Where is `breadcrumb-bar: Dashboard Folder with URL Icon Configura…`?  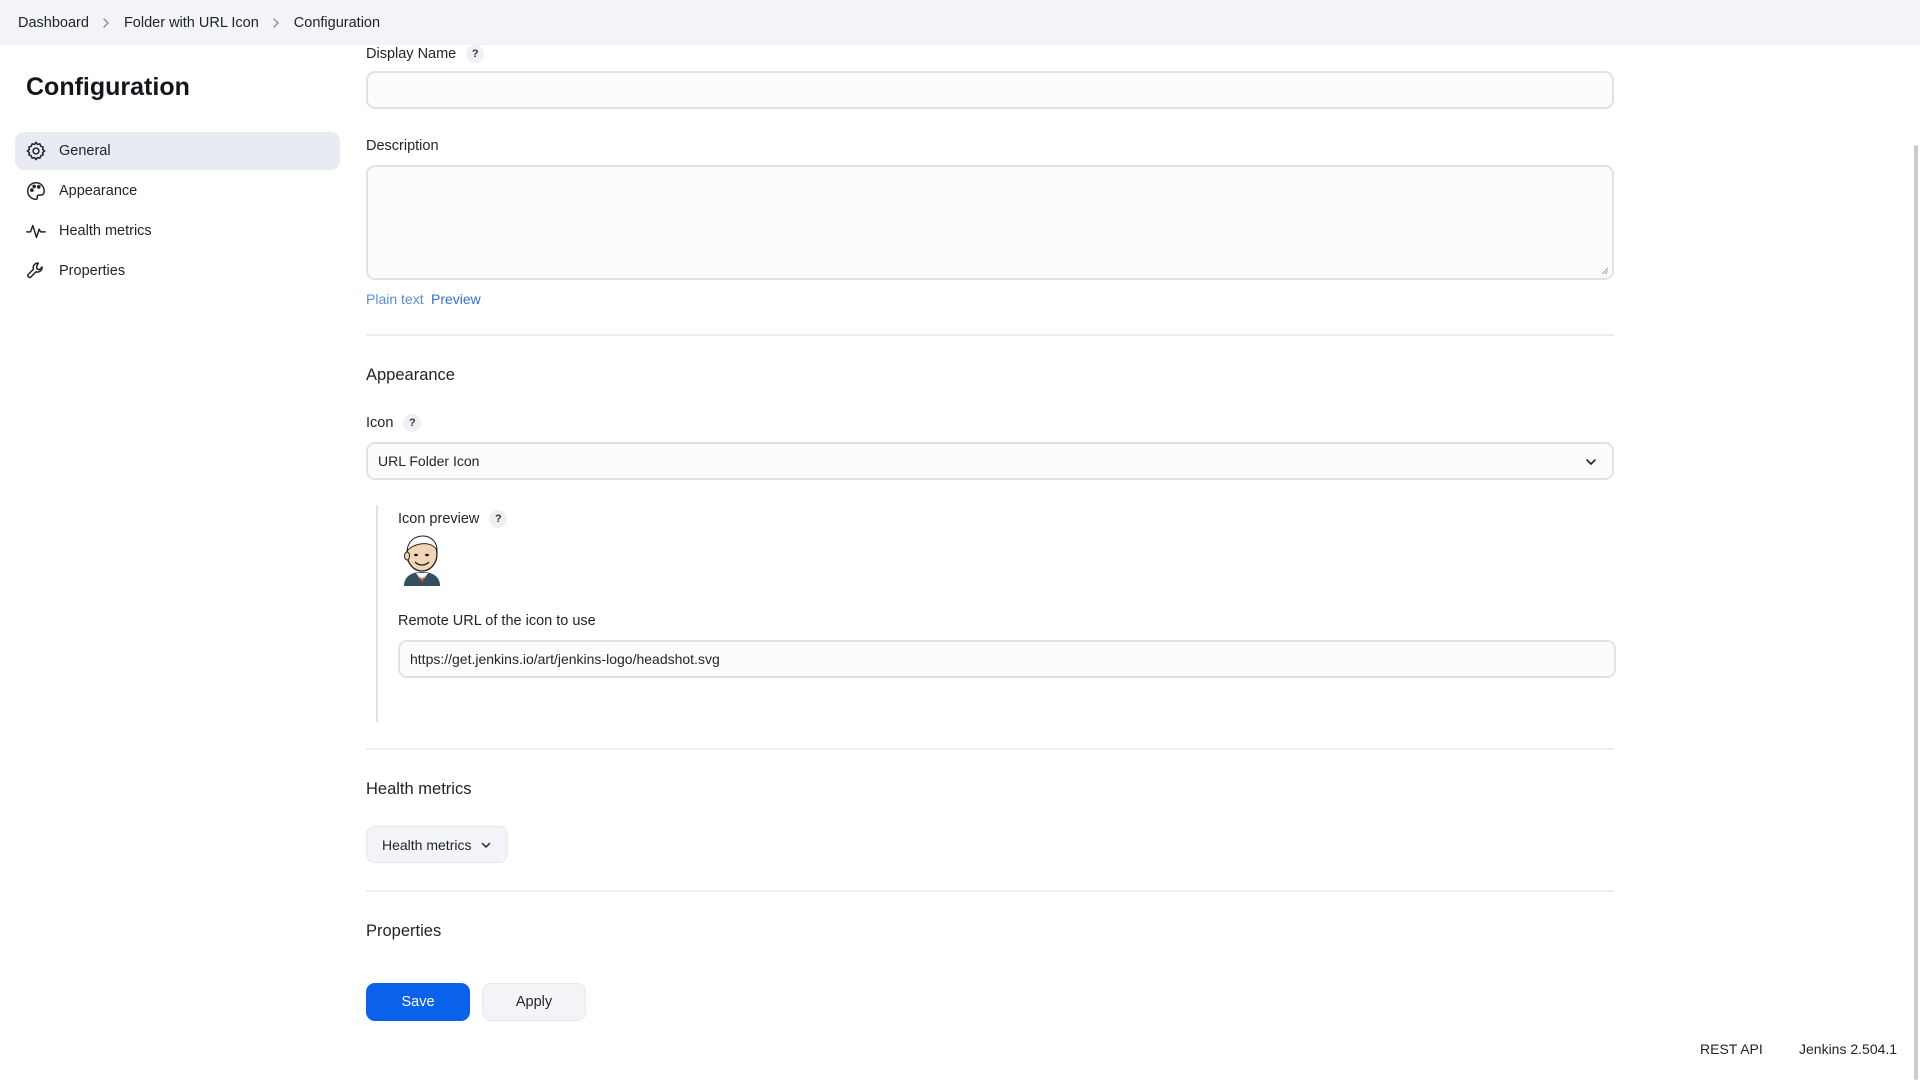 breadcrumb-bar: Dashboard Folder with URL Icon Configura… is located at coordinates (960, 22).